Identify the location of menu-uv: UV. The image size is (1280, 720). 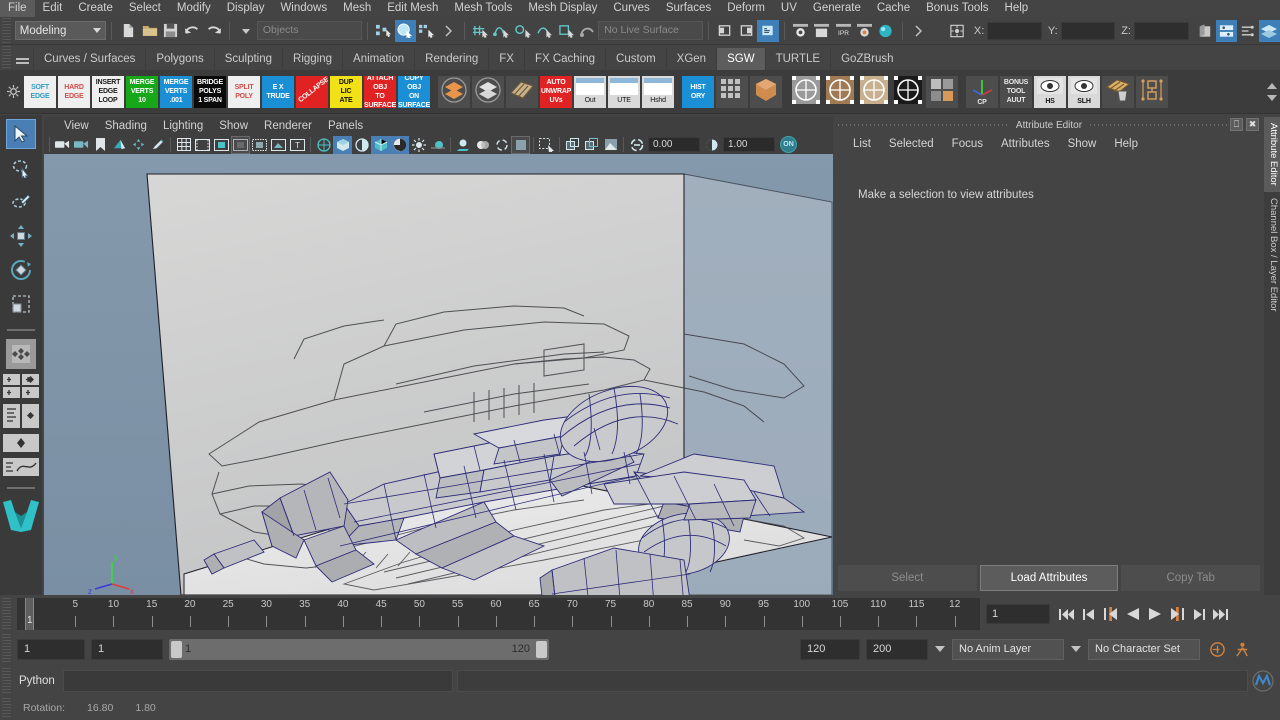
(789, 8).